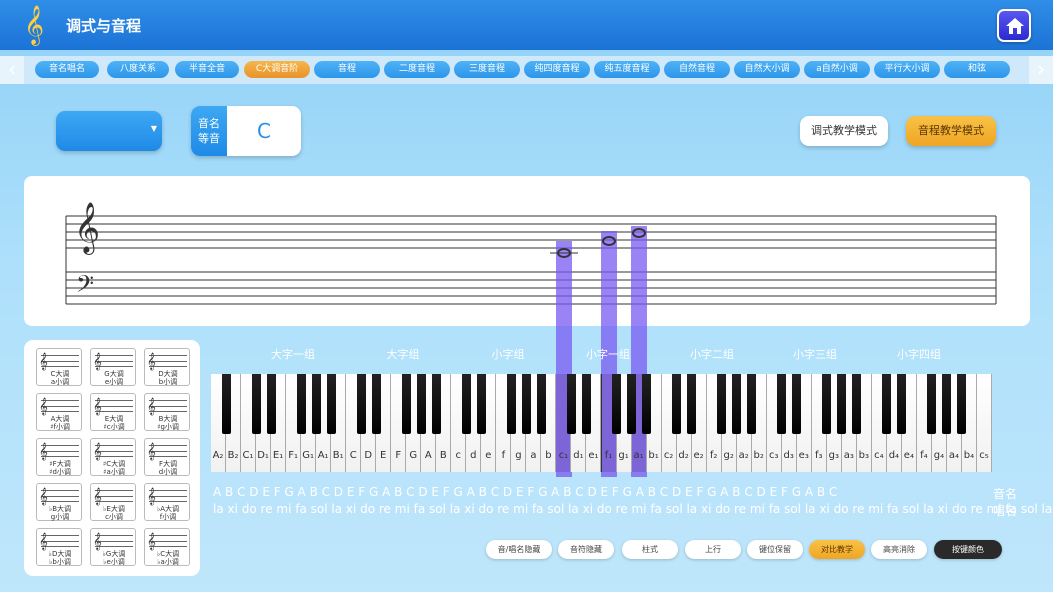 This screenshot has height=592, width=1053. Describe the element at coordinates (167, 457) in the screenshot. I see `key-signature-button: 𝄞 F大调 d小调` at that location.